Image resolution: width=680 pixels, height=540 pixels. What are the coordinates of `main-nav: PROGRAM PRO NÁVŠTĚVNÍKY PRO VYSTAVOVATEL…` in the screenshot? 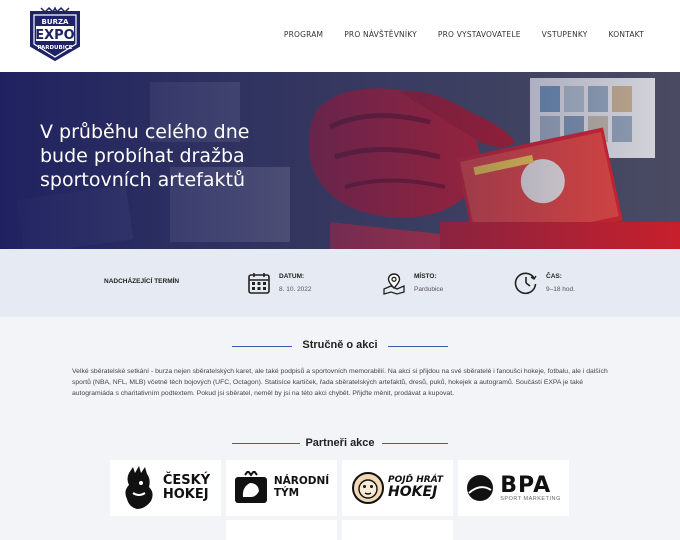 It's located at (453, 34).